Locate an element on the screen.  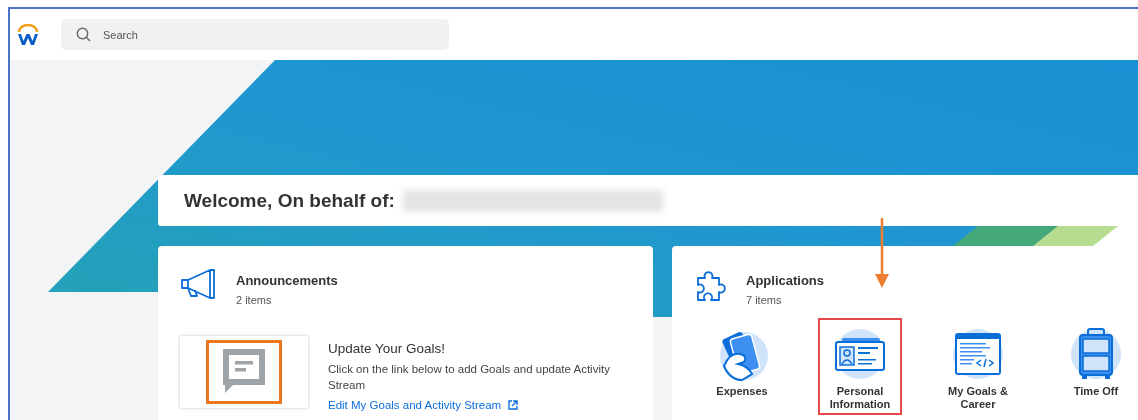
card-title: Applications is located at coordinates (785, 280).